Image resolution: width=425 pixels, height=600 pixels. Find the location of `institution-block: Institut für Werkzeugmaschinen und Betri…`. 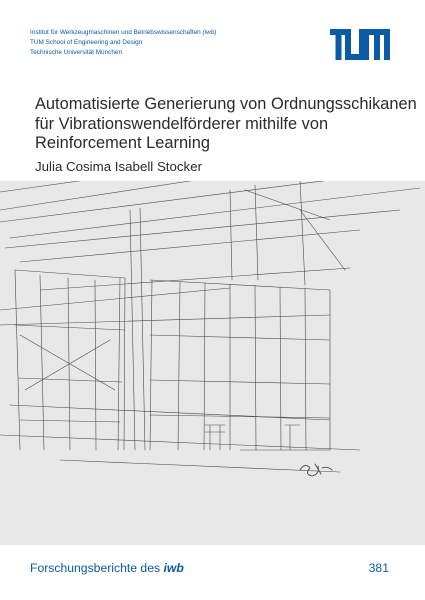

institution-block: Institut für Werkzeugmaschinen und Betri… is located at coordinates (123, 43).